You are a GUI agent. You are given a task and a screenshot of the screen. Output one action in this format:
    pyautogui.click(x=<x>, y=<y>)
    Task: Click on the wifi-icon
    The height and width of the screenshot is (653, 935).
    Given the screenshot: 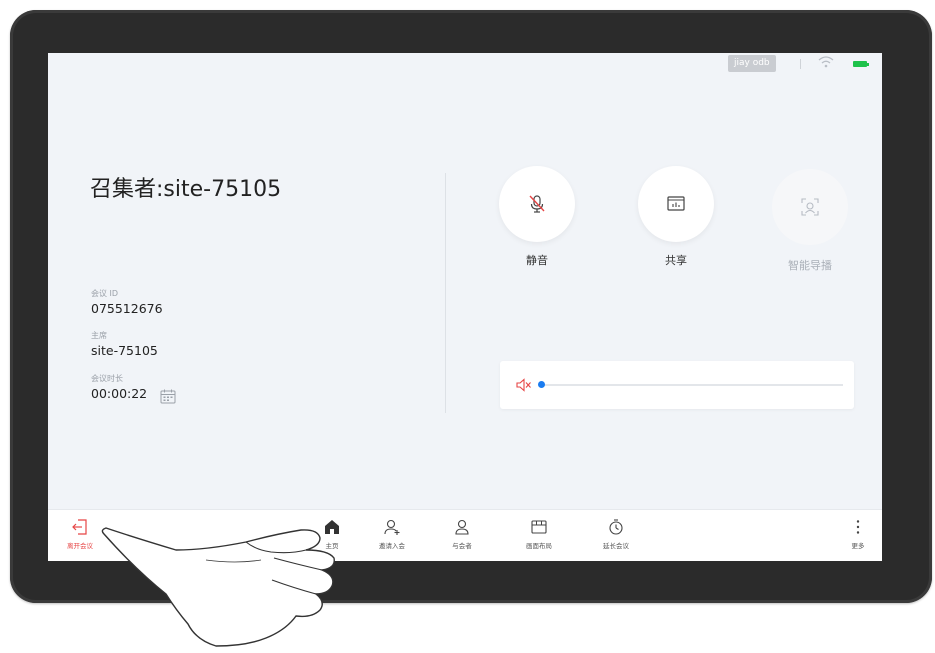 What is the action you would take?
    pyautogui.click(x=826, y=62)
    